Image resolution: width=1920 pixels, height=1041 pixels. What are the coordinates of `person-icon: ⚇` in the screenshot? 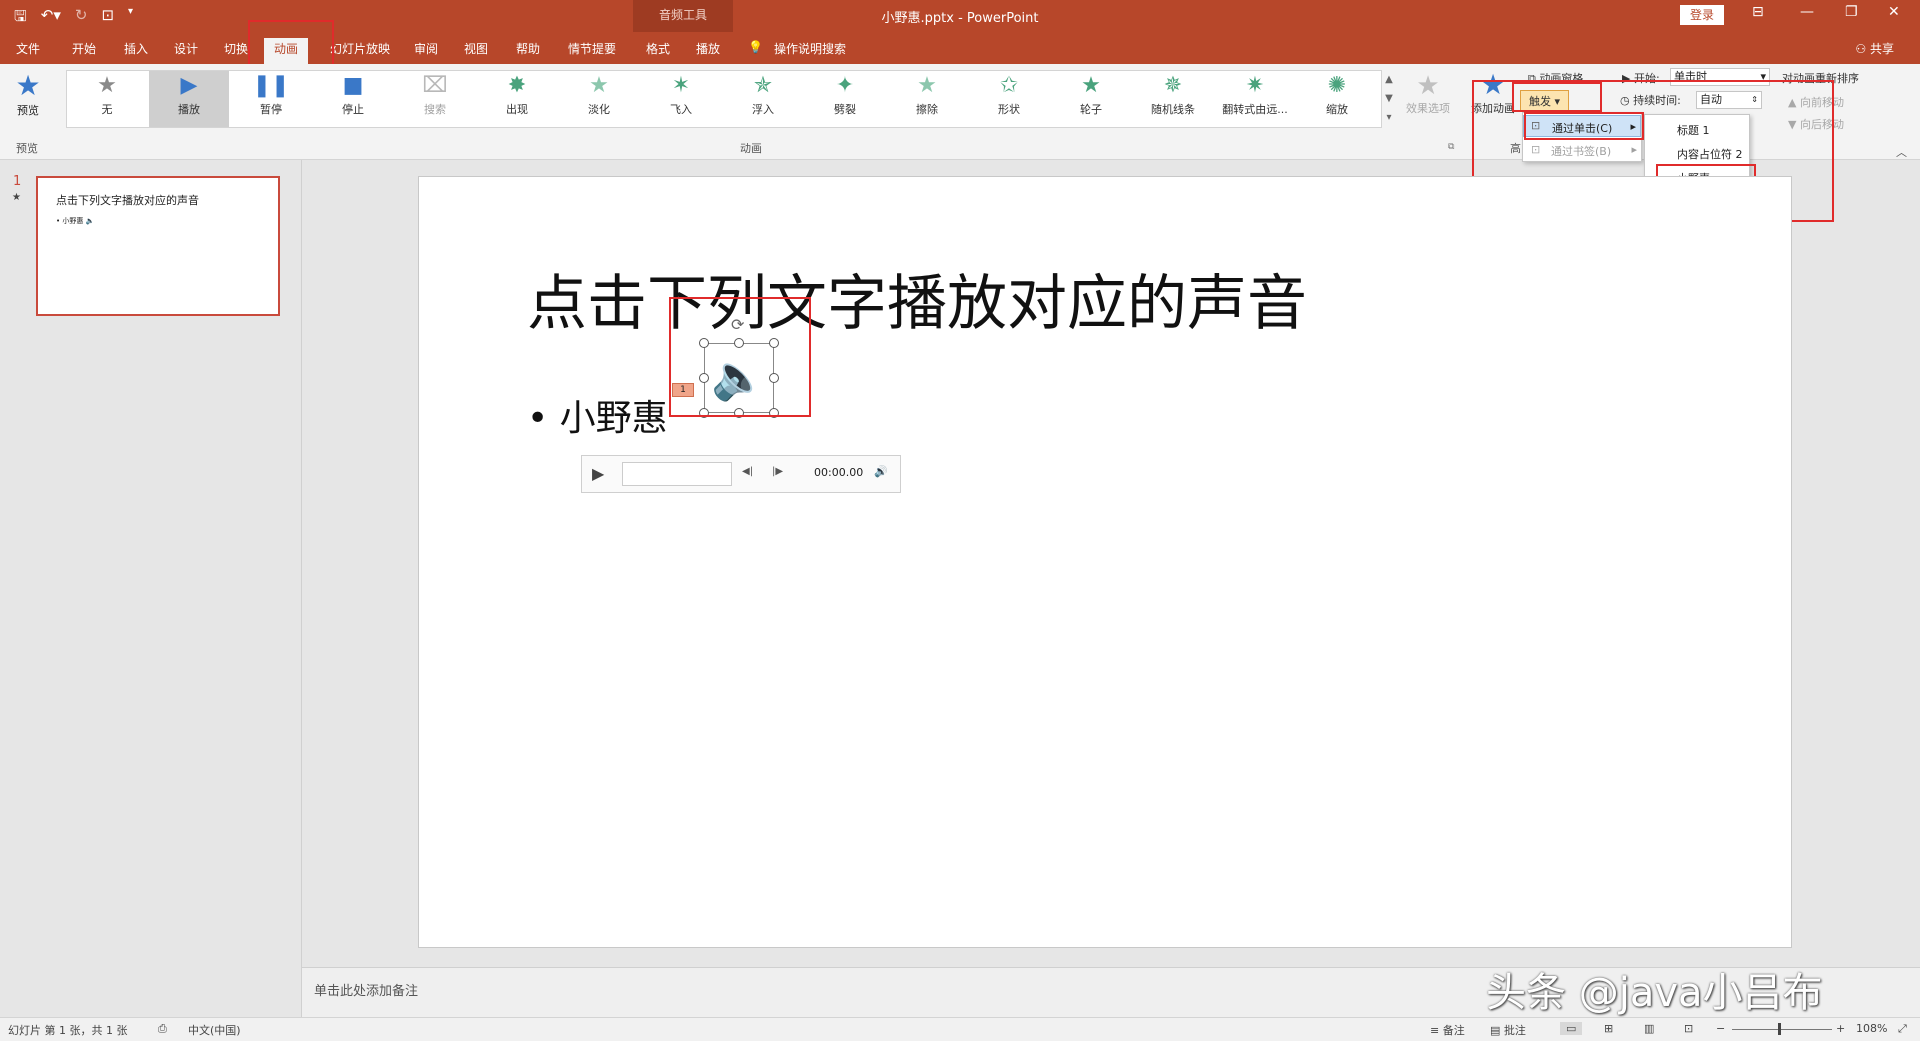 It's located at (1862, 49).